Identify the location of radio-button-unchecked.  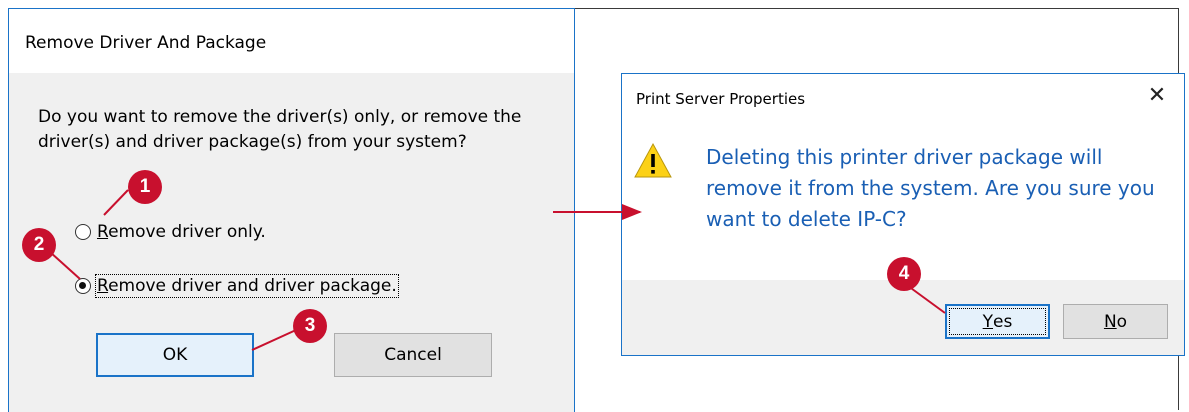
(83, 232).